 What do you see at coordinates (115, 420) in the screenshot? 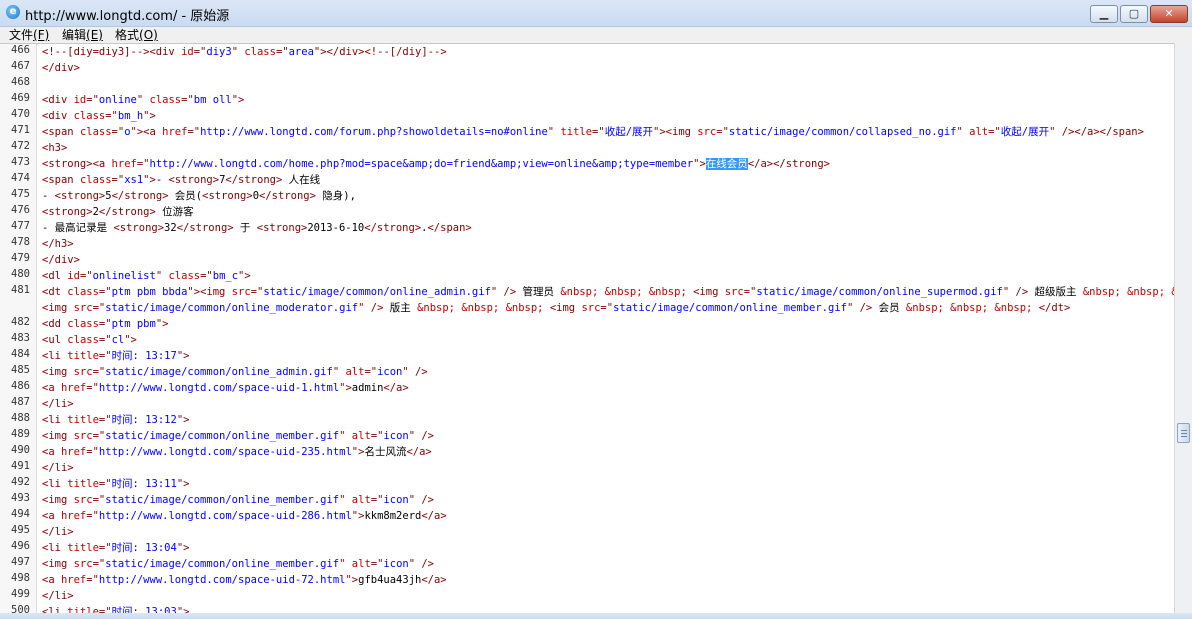
I see `line-text: <li title="时间: 13:12">` at bounding box center [115, 420].